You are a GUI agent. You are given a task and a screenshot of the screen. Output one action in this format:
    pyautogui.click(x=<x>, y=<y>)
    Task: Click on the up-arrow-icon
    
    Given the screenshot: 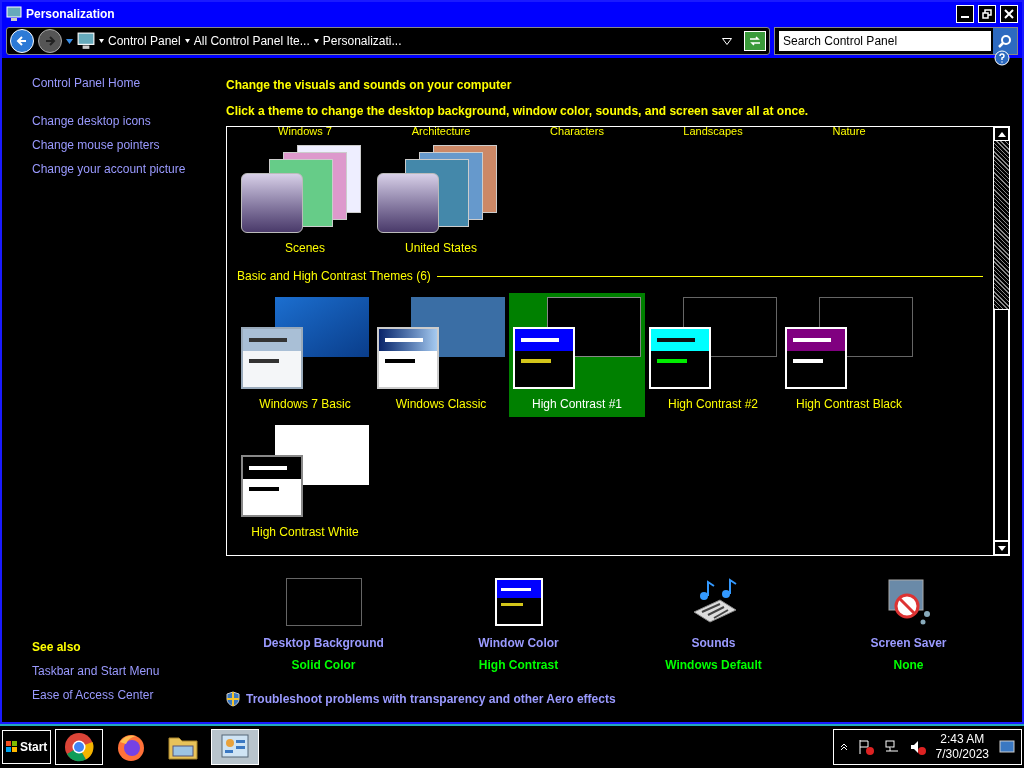 What is the action you would take?
    pyautogui.click(x=1001, y=134)
    